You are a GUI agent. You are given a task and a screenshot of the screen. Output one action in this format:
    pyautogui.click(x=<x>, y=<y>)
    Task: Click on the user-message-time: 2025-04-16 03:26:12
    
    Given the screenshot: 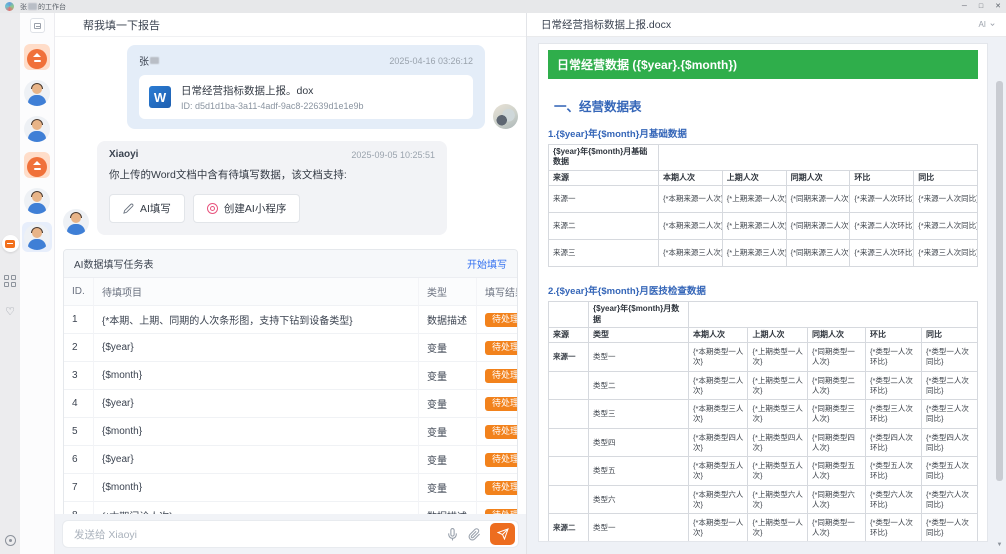 What is the action you would take?
    pyautogui.click(x=431, y=60)
    